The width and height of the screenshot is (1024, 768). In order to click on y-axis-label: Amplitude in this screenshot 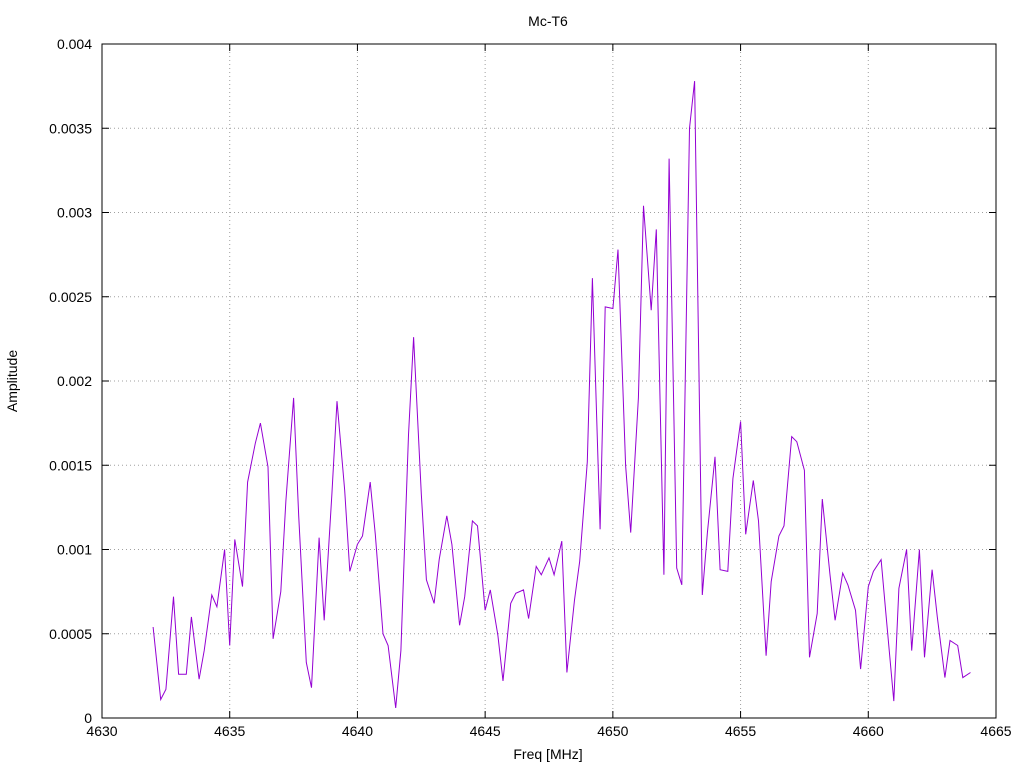, I will do `click(12, 381)`.